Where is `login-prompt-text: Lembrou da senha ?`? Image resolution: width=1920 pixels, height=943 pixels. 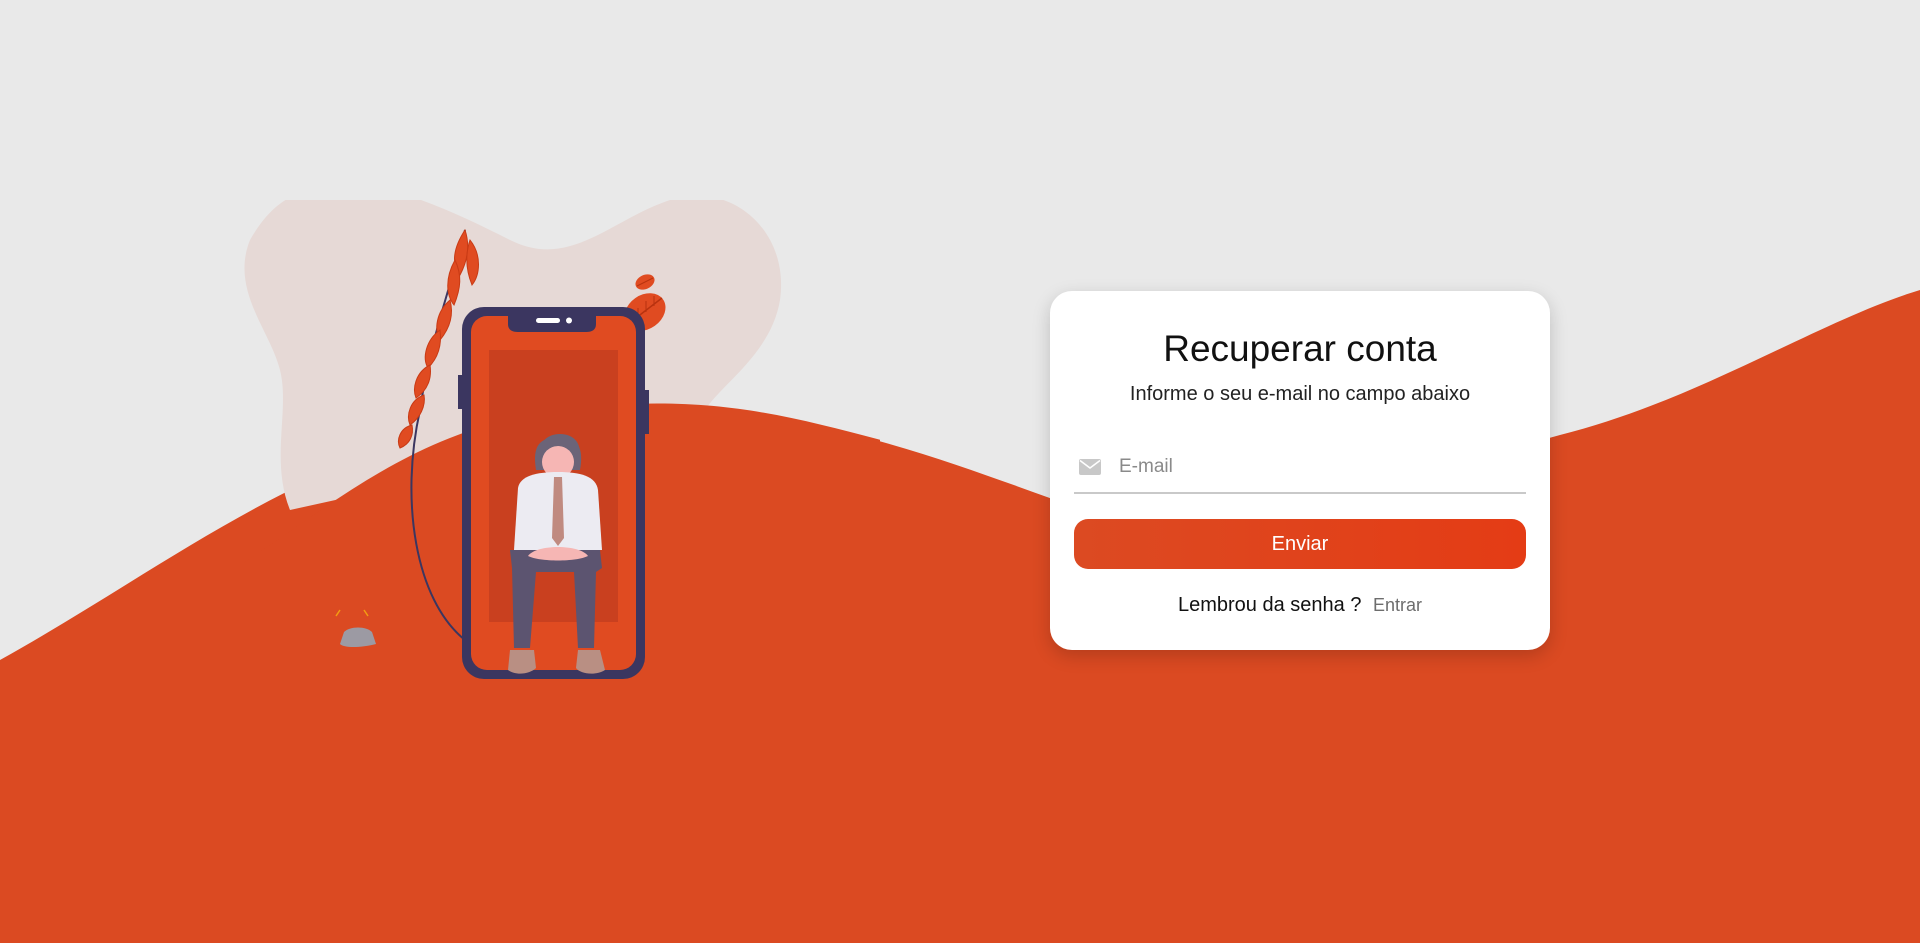 login-prompt-text: Lembrou da senha ? is located at coordinates (1269, 605).